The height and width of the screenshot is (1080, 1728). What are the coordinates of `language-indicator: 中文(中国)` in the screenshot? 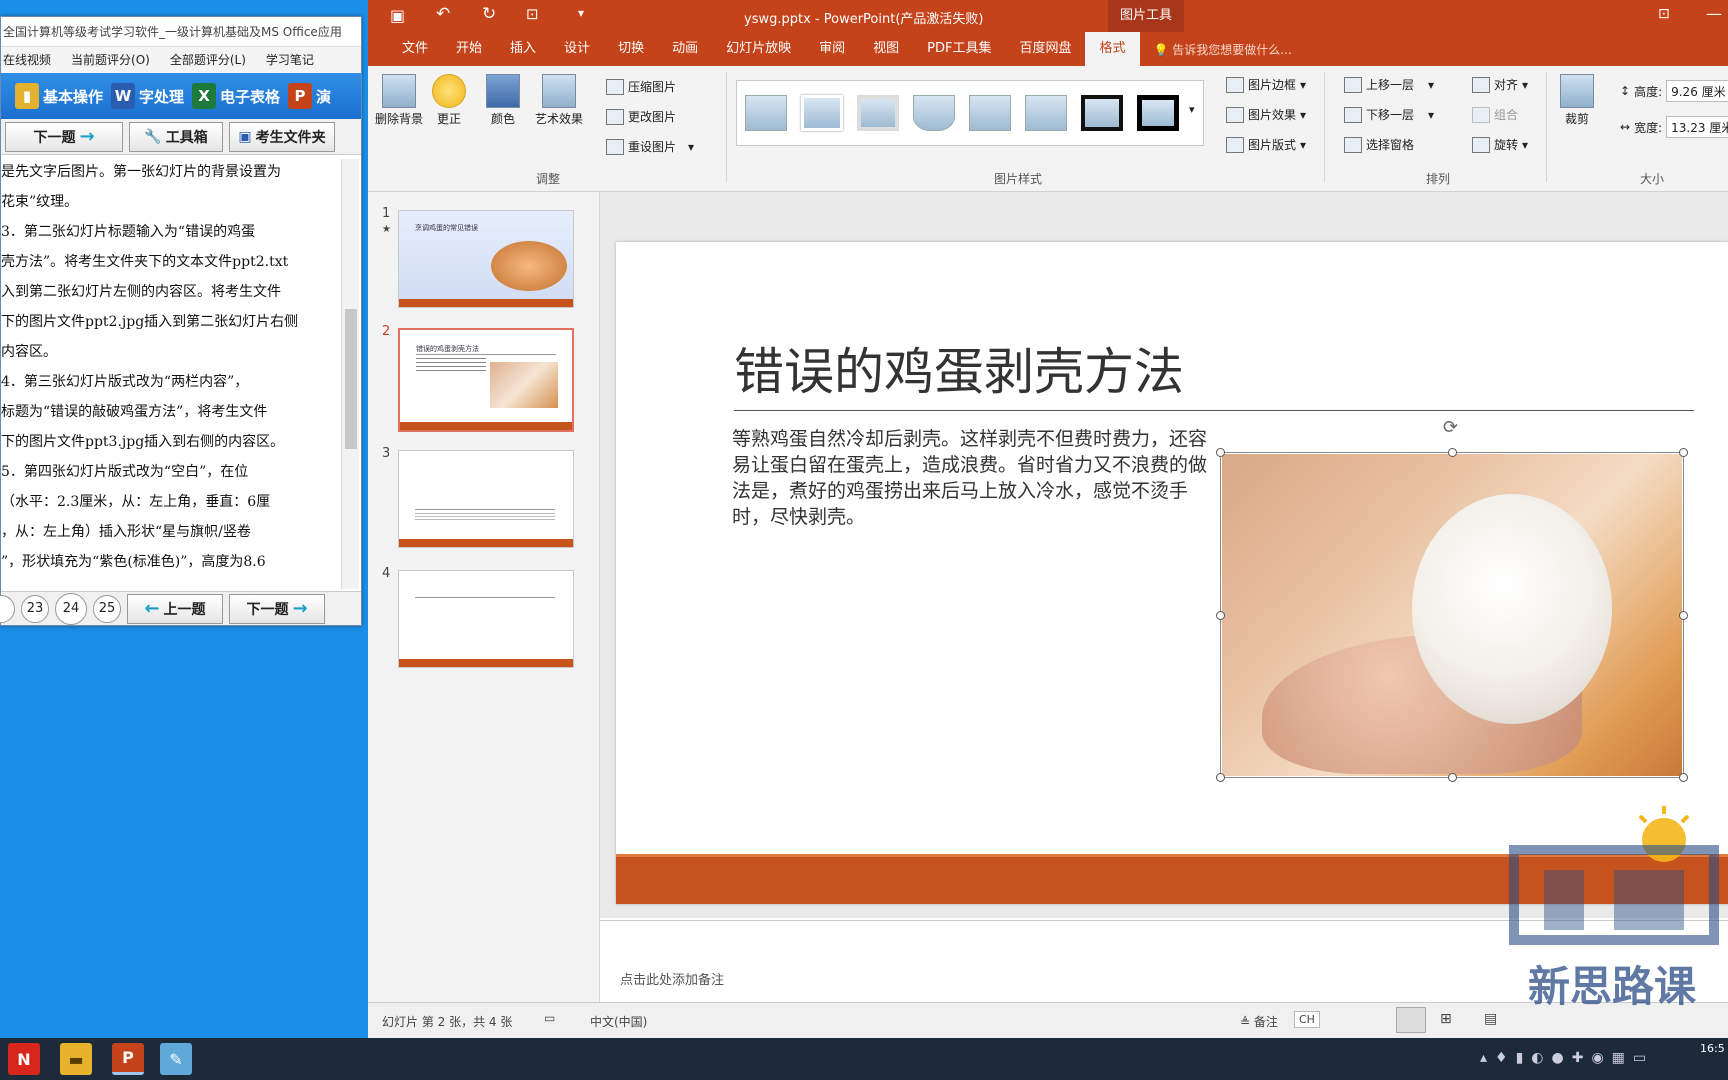 It's located at (618, 1021).